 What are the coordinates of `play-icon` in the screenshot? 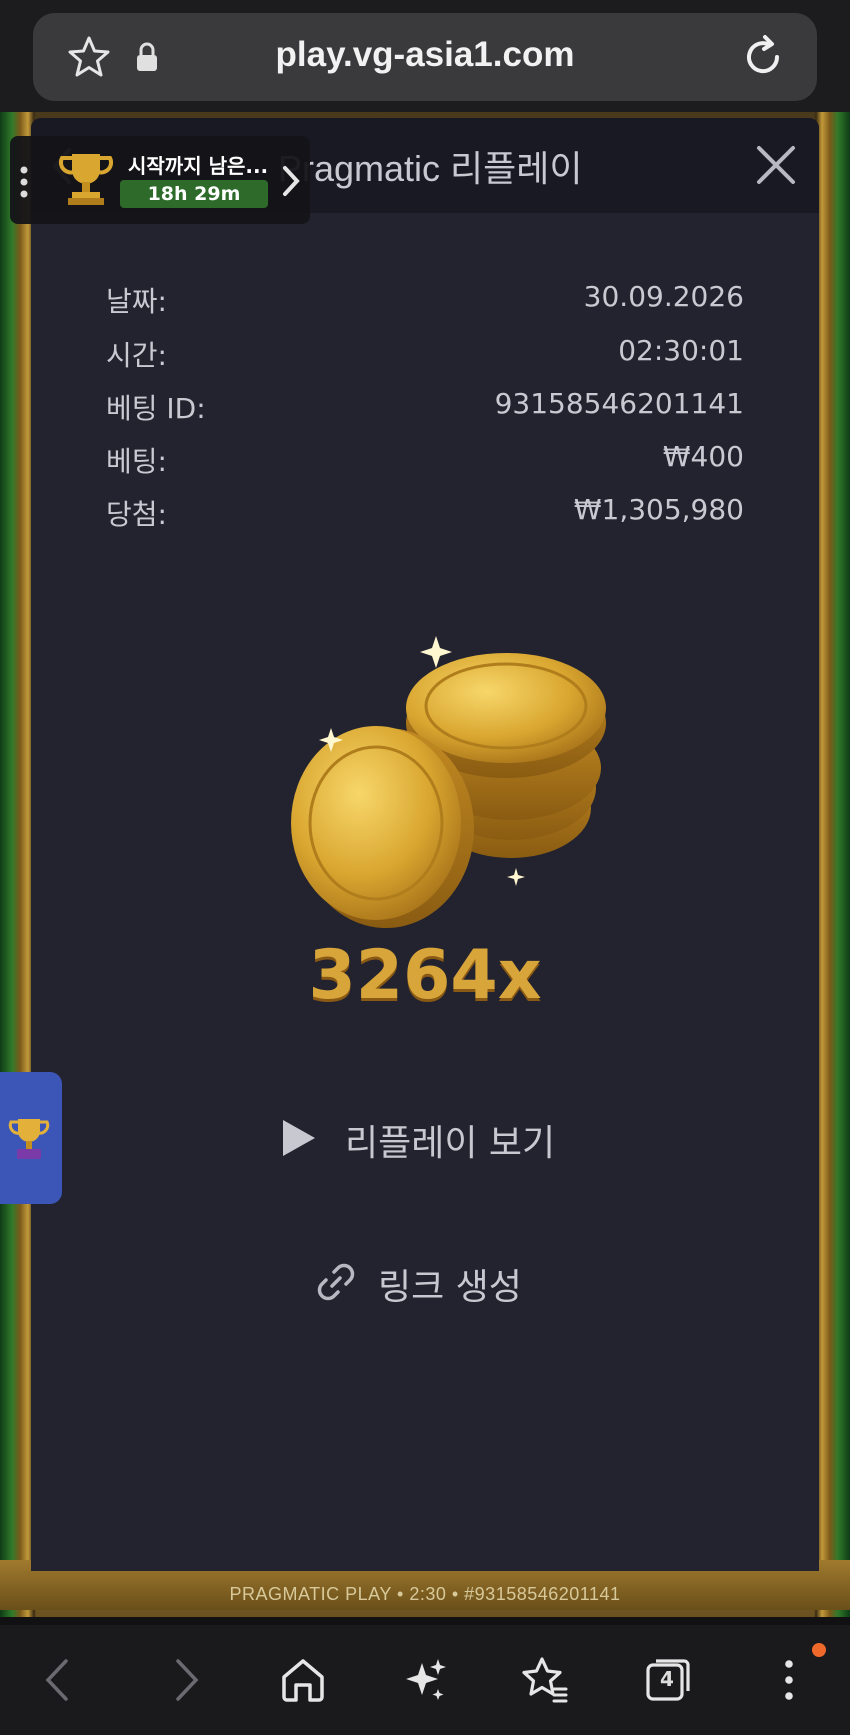 It's located at (299, 1138).